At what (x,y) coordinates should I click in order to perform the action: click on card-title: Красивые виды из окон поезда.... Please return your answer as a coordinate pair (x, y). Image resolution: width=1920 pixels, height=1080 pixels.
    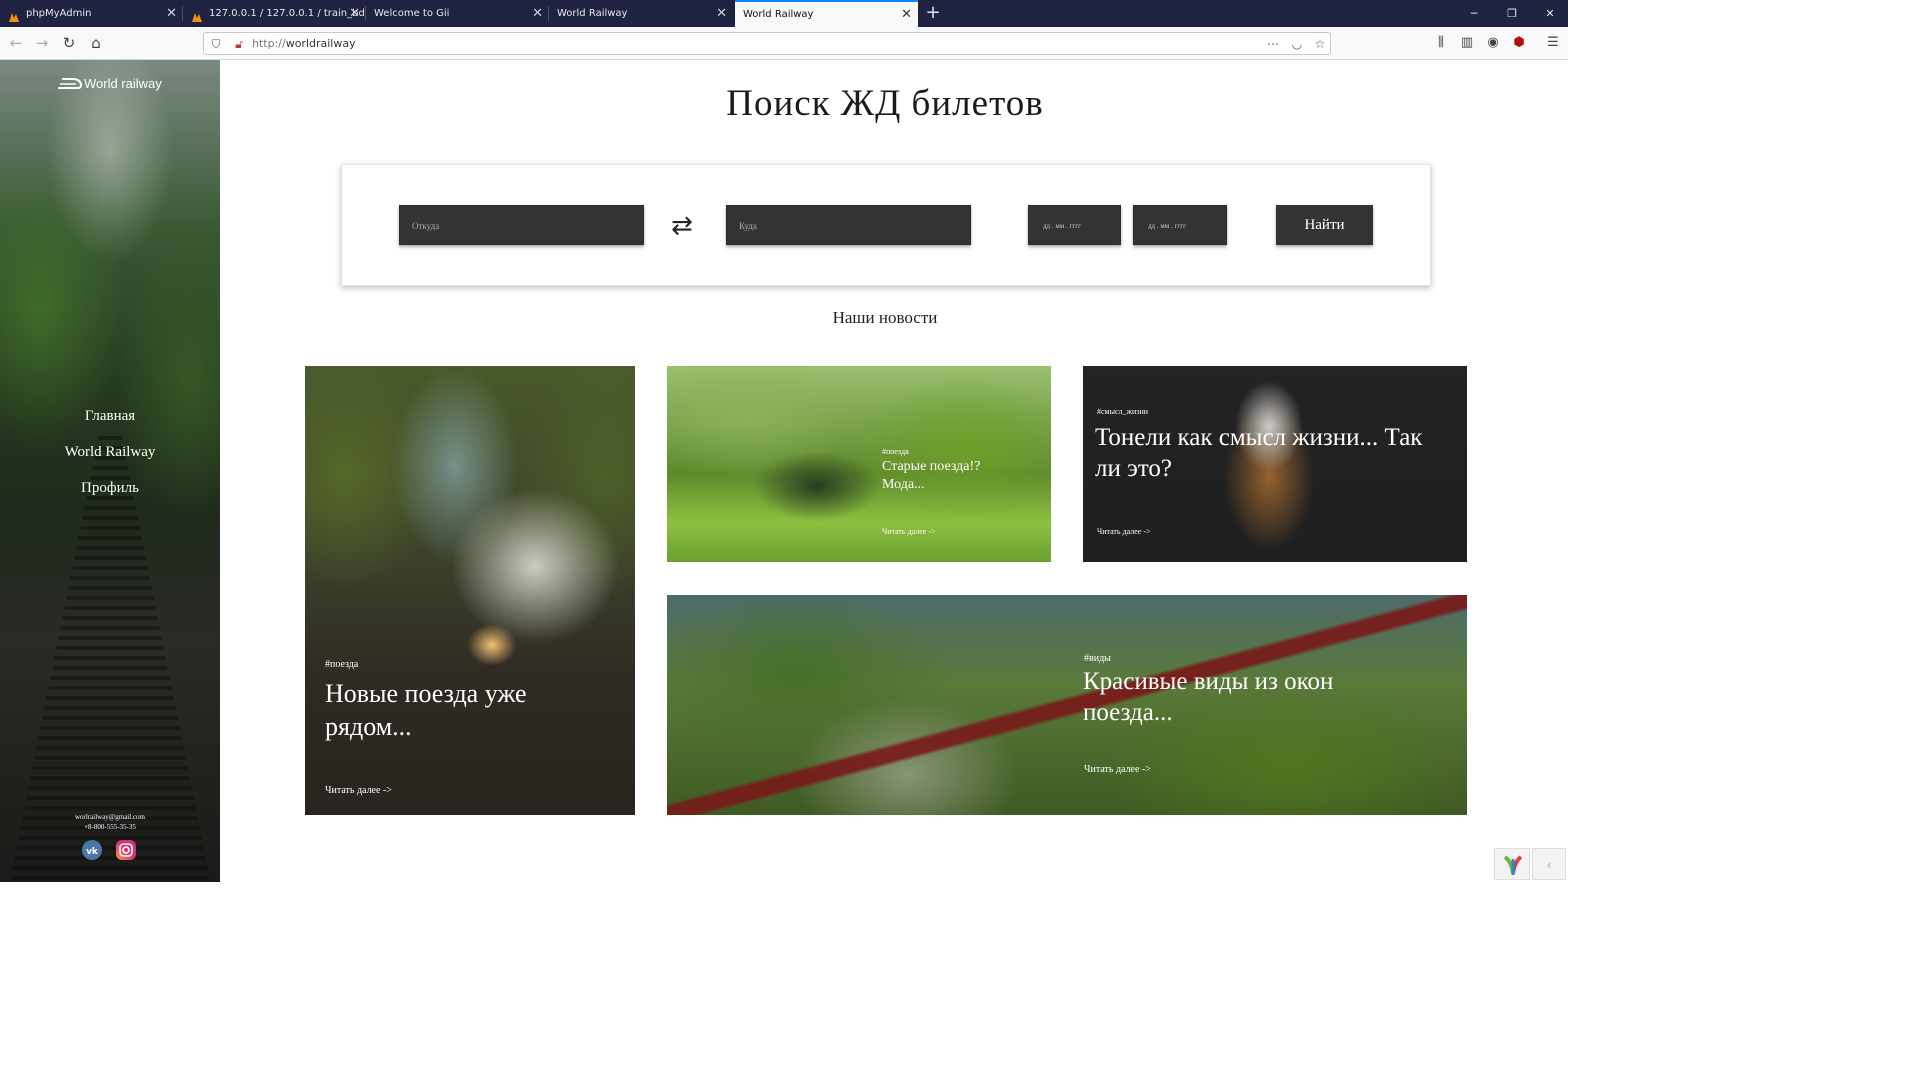
    Looking at the image, I should click on (1243, 697).